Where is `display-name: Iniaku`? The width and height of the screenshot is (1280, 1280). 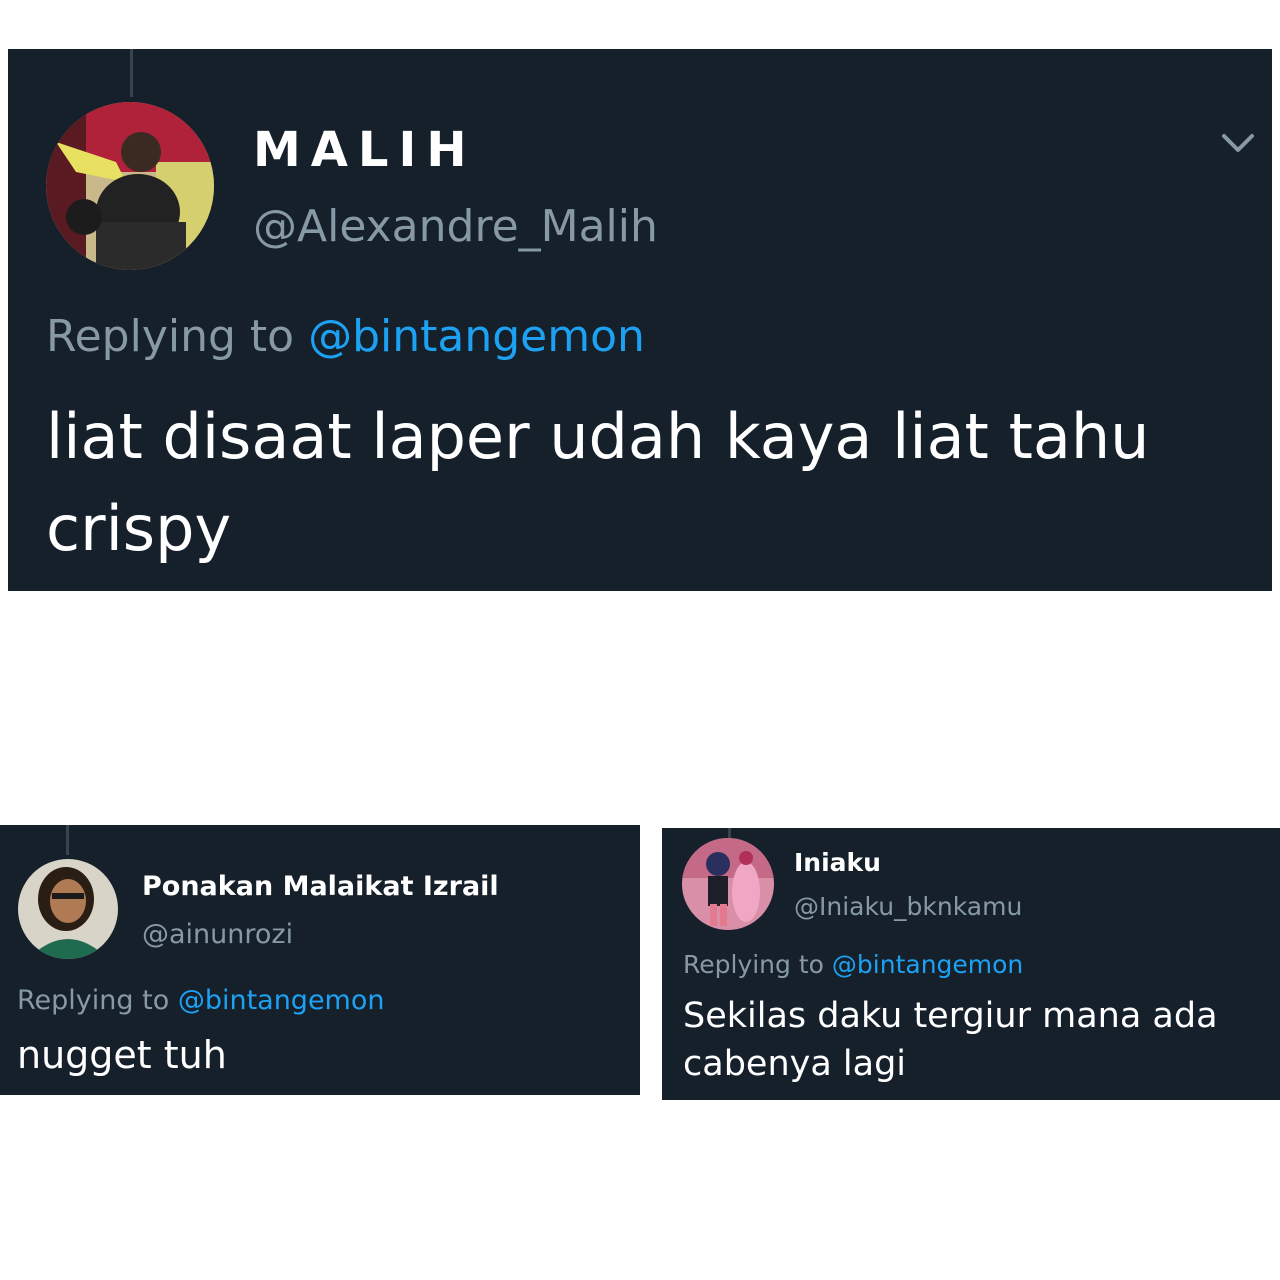 display-name: Iniaku is located at coordinates (837, 862).